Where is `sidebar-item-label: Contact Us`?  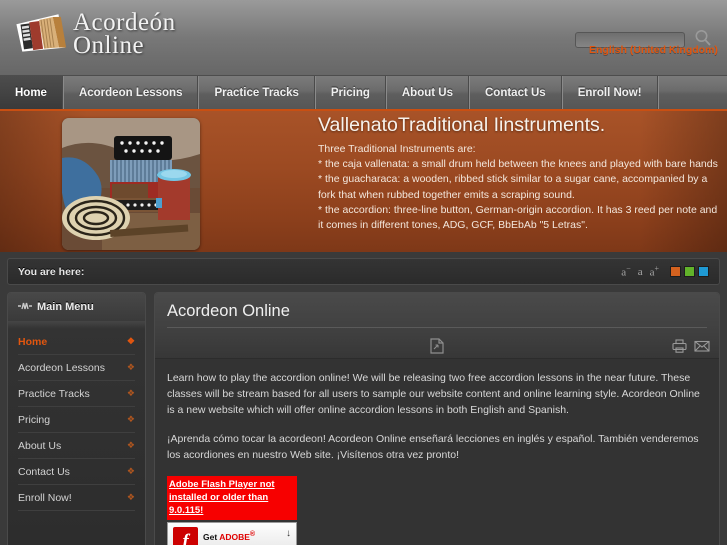 sidebar-item-label: Contact Us is located at coordinates (44, 471).